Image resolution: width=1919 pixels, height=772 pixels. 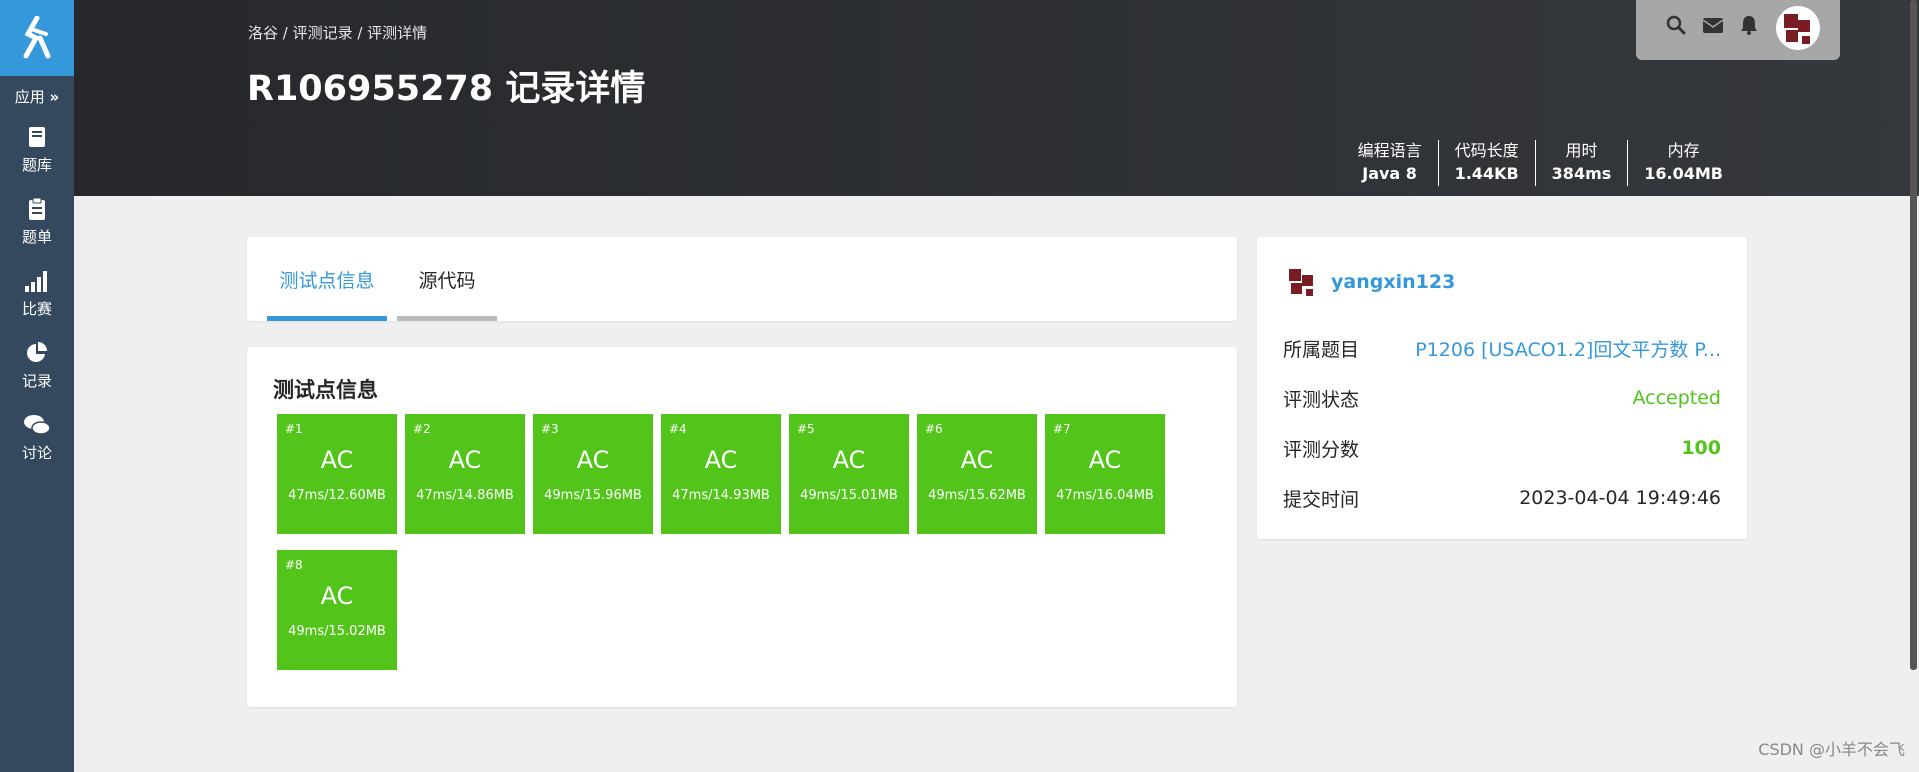 I want to click on bar-signal-icon, so click(x=37, y=281).